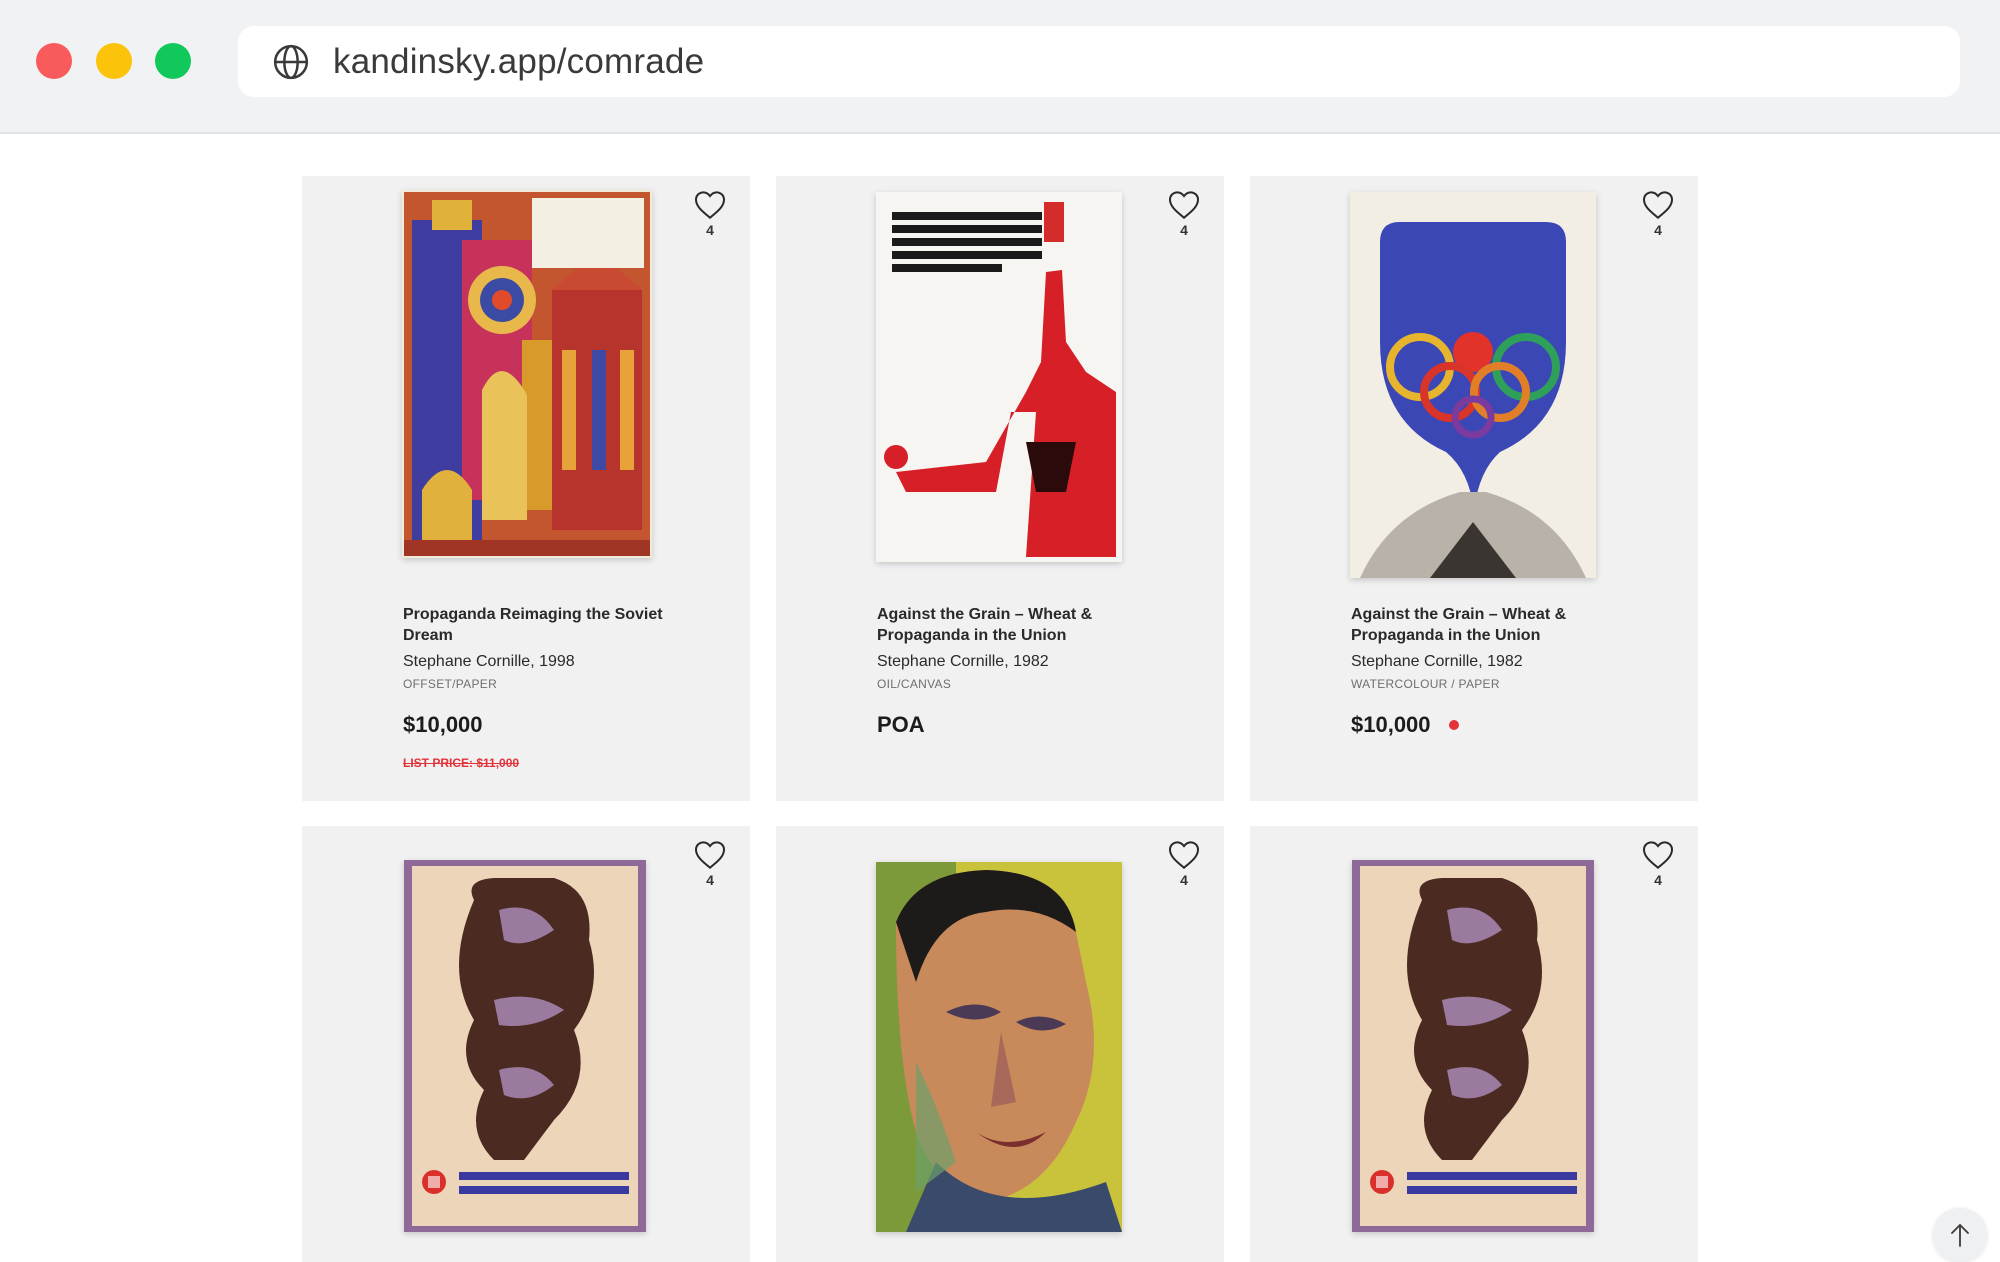  Describe the element at coordinates (519, 61) in the screenshot. I see `address-url: kandinsky.app/comrade` at that location.